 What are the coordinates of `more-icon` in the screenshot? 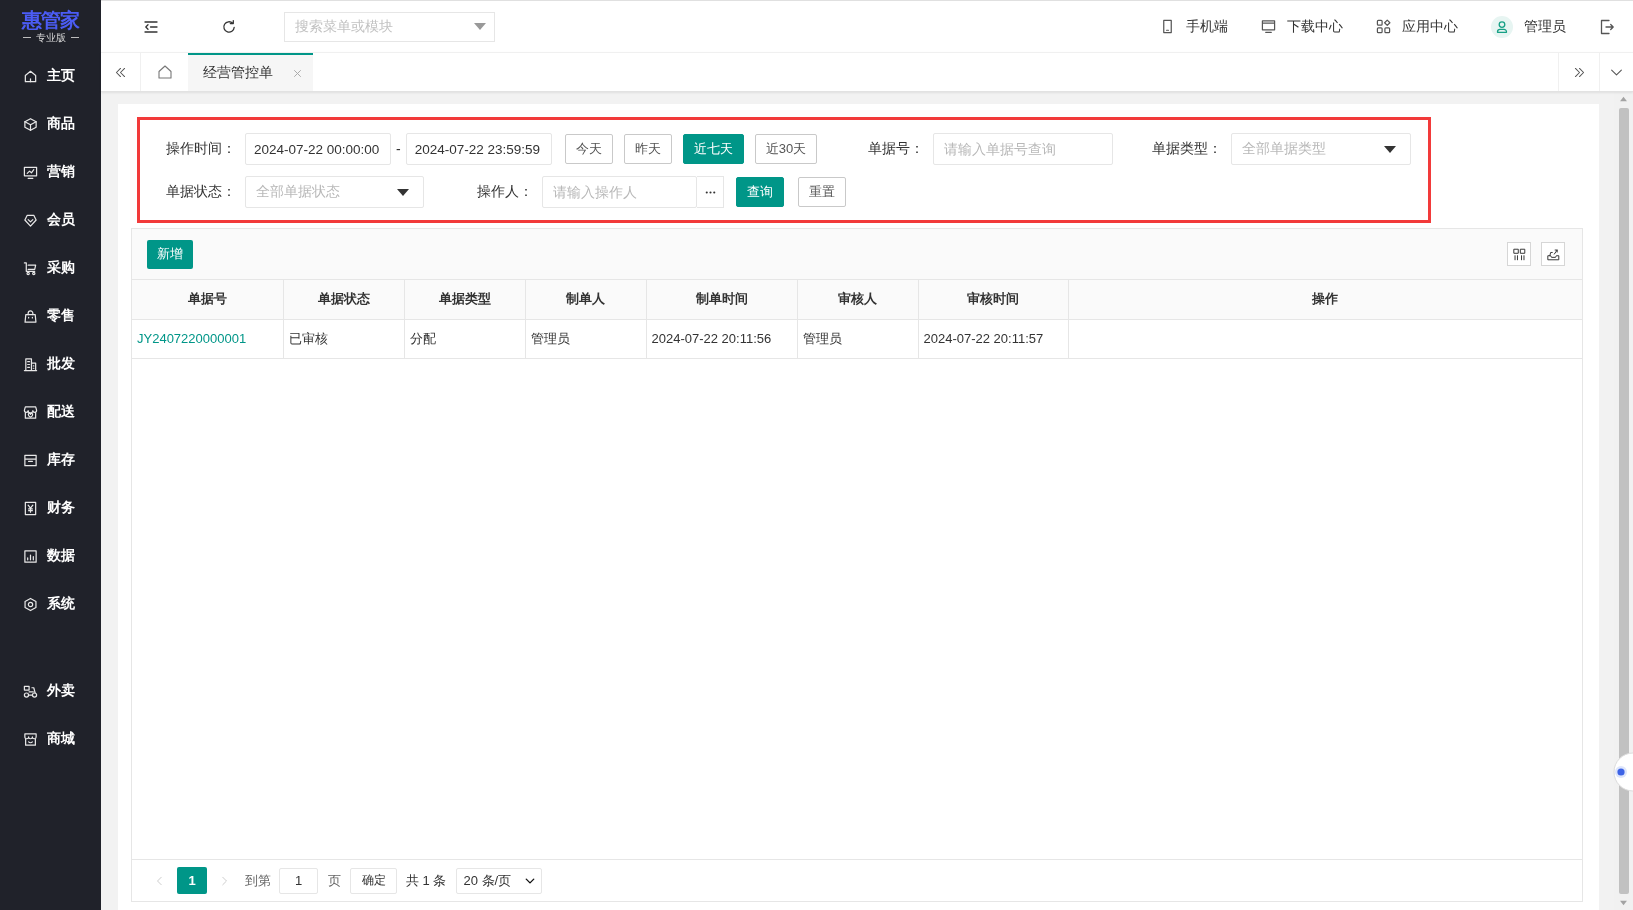 It's located at (710, 192).